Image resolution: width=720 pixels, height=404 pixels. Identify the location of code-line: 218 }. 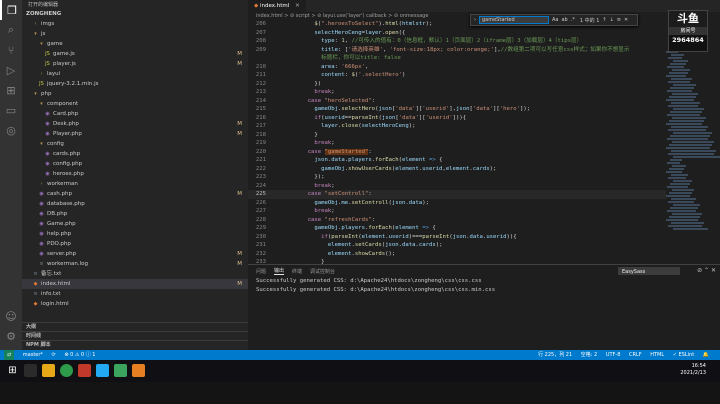
(457, 135).